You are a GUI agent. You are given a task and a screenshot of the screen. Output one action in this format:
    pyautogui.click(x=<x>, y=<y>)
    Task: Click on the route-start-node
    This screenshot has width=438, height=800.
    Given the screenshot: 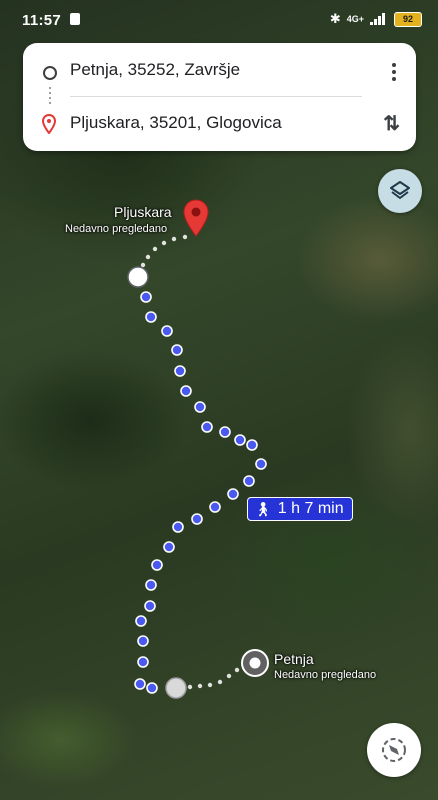 What is the action you would take?
    pyautogui.click(x=176, y=688)
    